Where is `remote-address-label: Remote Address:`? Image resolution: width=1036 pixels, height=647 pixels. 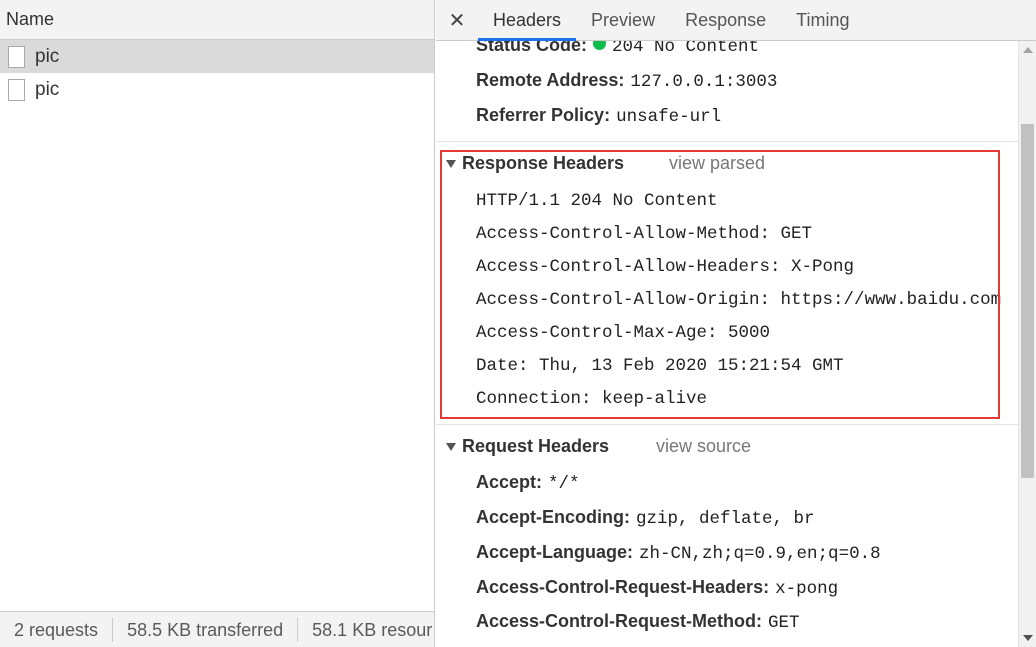 remote-address-label: Remote Address: is located at coordinates (550, 80).